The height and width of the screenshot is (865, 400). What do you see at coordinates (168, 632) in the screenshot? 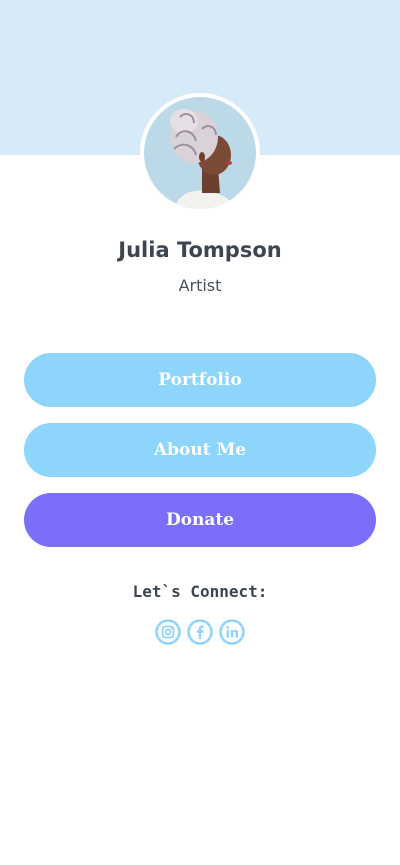
I see `instagram-icon` at bounding box center [168, 632].